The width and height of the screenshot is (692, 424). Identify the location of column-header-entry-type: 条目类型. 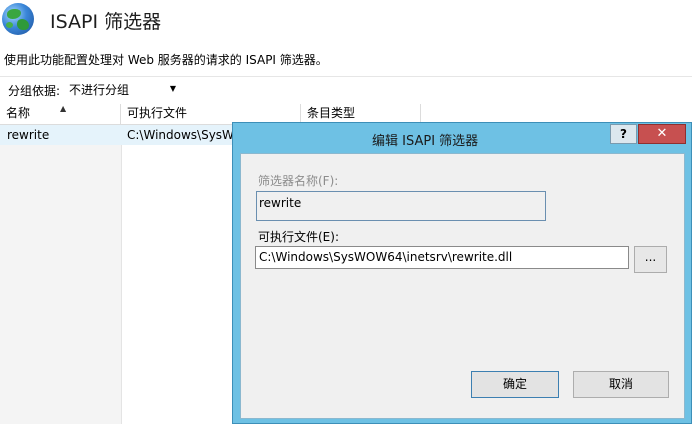
(361, 114).